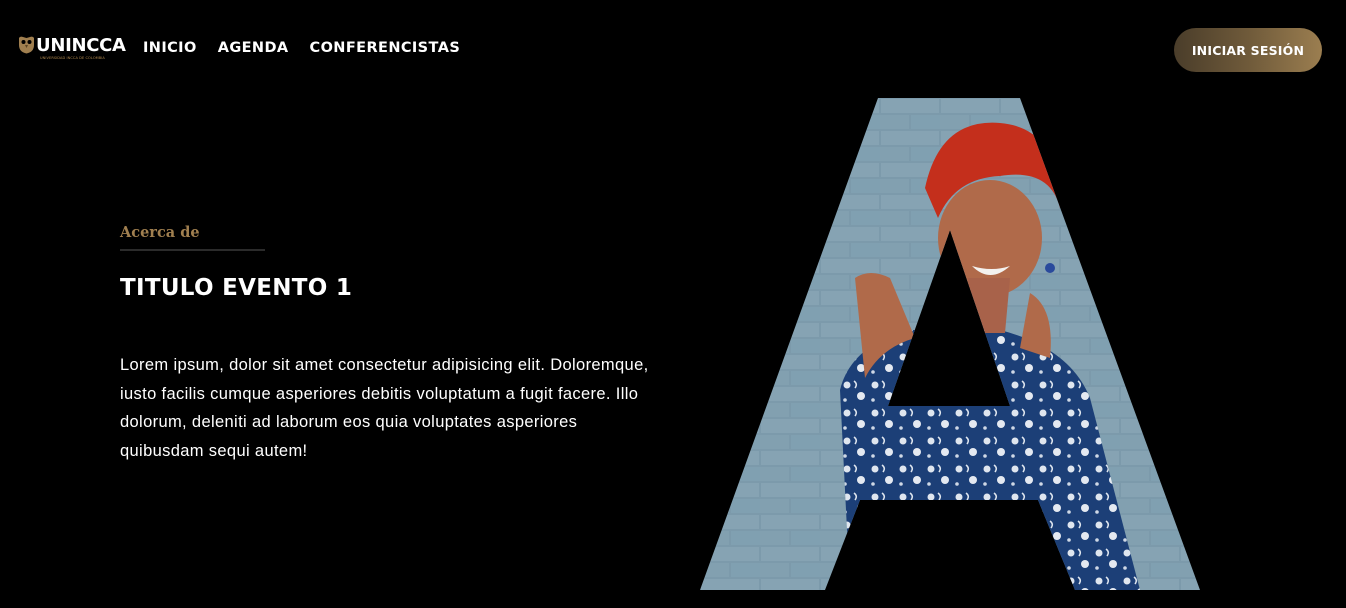 The width and height of the screenshot is (1346, 608). What do you see at coordinates (192, 250) in the screenshot?
I see `eyebrow-divider` at bounding box center [192, 250].